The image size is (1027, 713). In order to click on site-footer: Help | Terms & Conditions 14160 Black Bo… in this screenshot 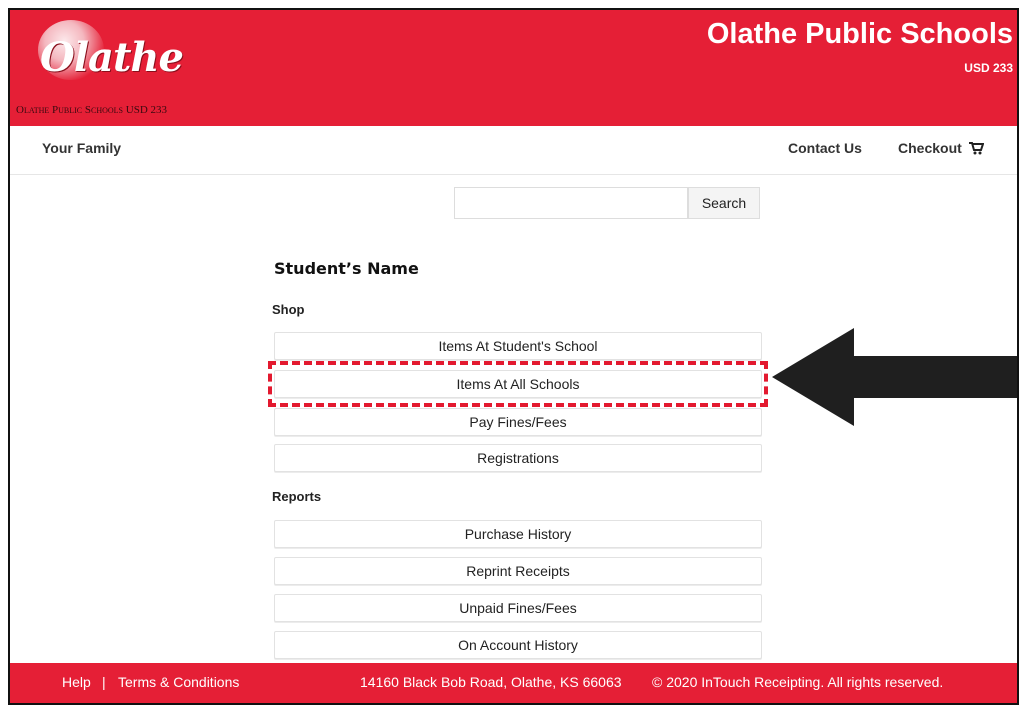, I will do `click(513, 683)`.